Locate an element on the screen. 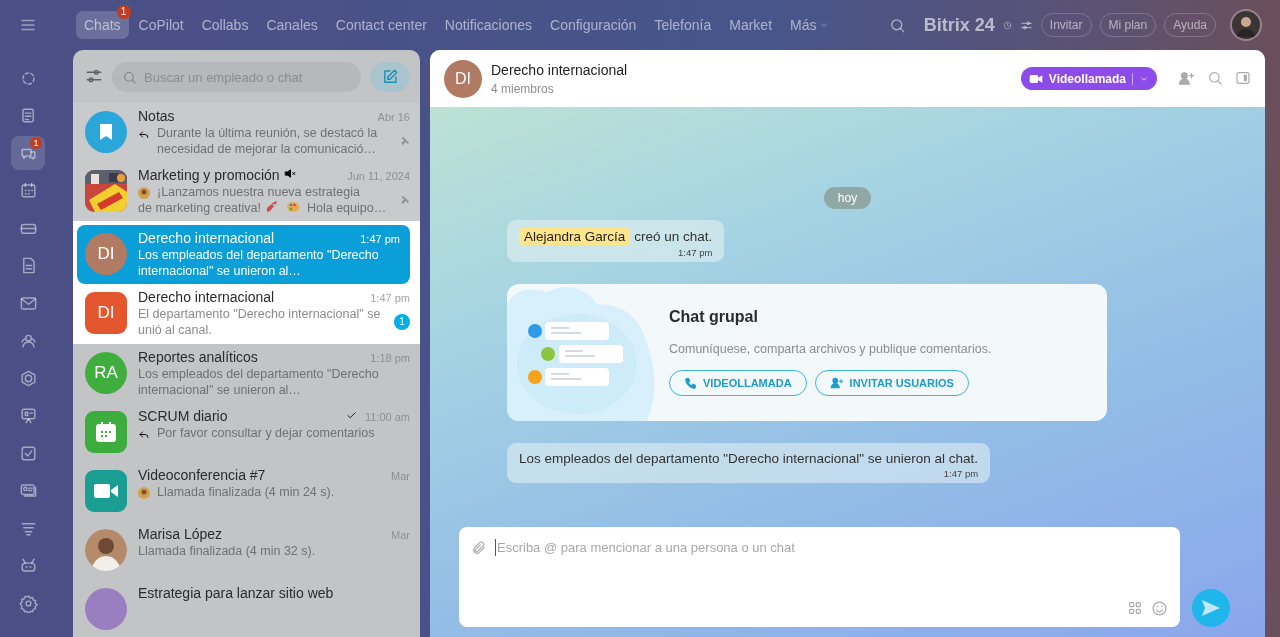 This screenshot has width=1280, height=637. person-avatar is located at coordinates (106, 550).